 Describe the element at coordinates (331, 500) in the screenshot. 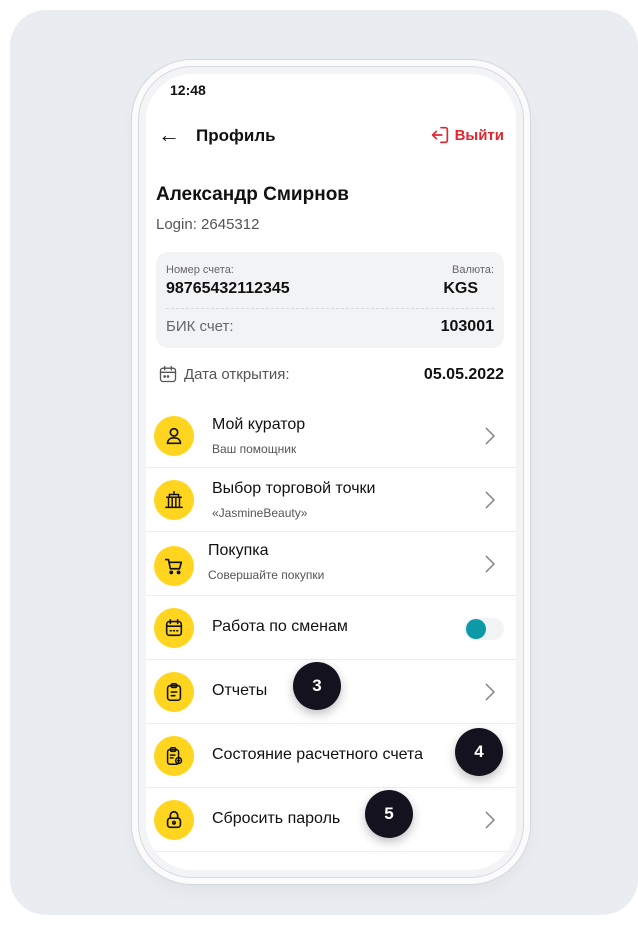

I see `menu-item-store-select: Выбор торговой точки «JasmineBeauty»` at that location.